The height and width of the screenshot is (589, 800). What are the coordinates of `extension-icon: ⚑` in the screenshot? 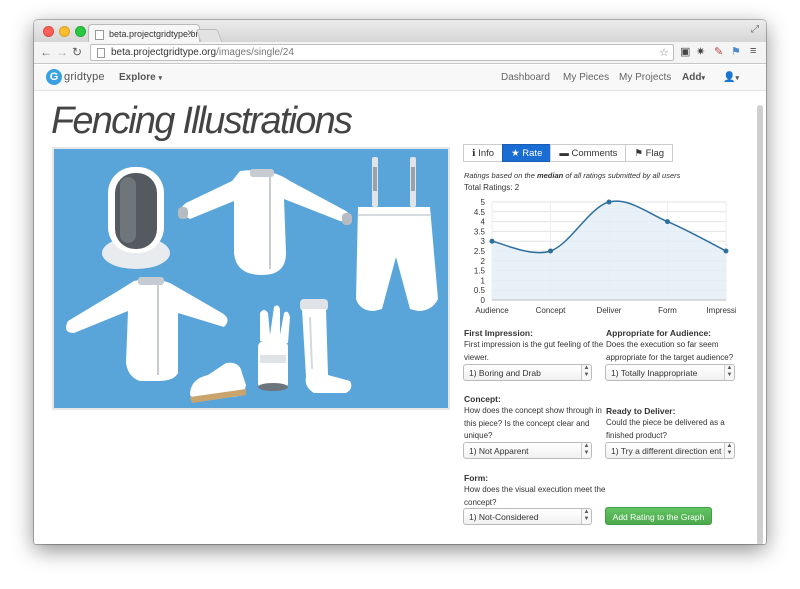 It's located at (736, 51).